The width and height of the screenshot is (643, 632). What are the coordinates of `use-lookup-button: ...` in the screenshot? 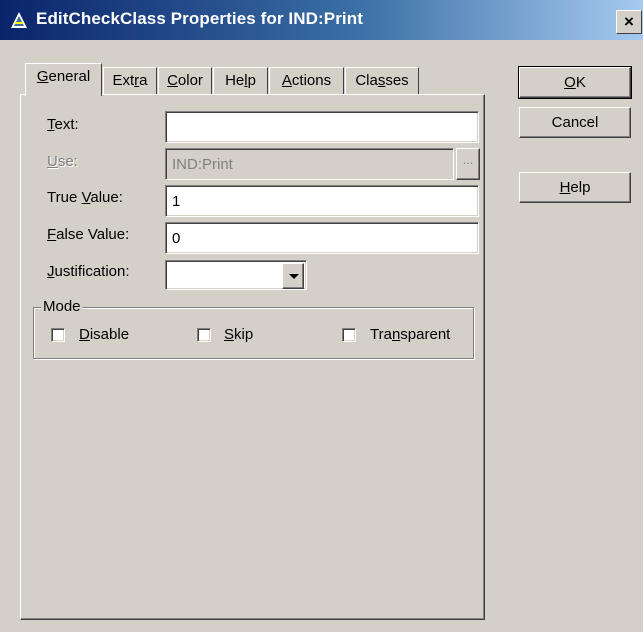 It's located at (468, 164).